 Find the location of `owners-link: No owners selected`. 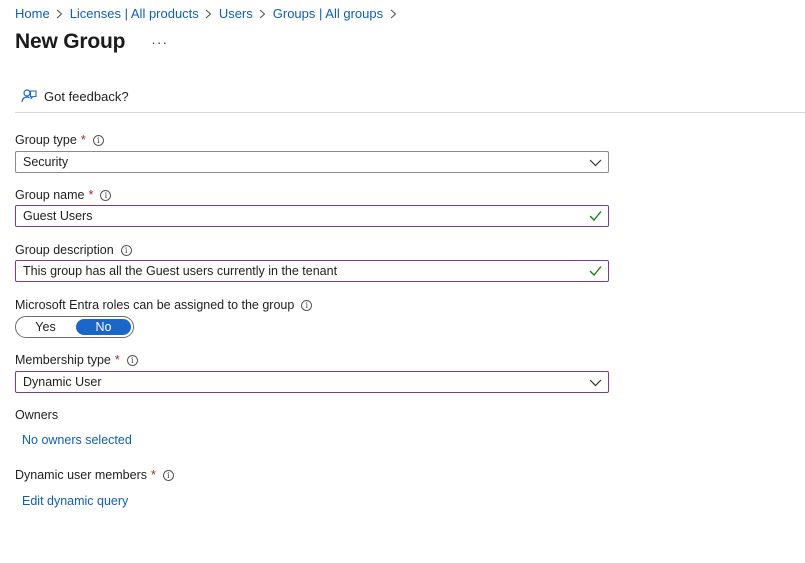

owners-link: No owners selected is located at coordinates (77, 440).